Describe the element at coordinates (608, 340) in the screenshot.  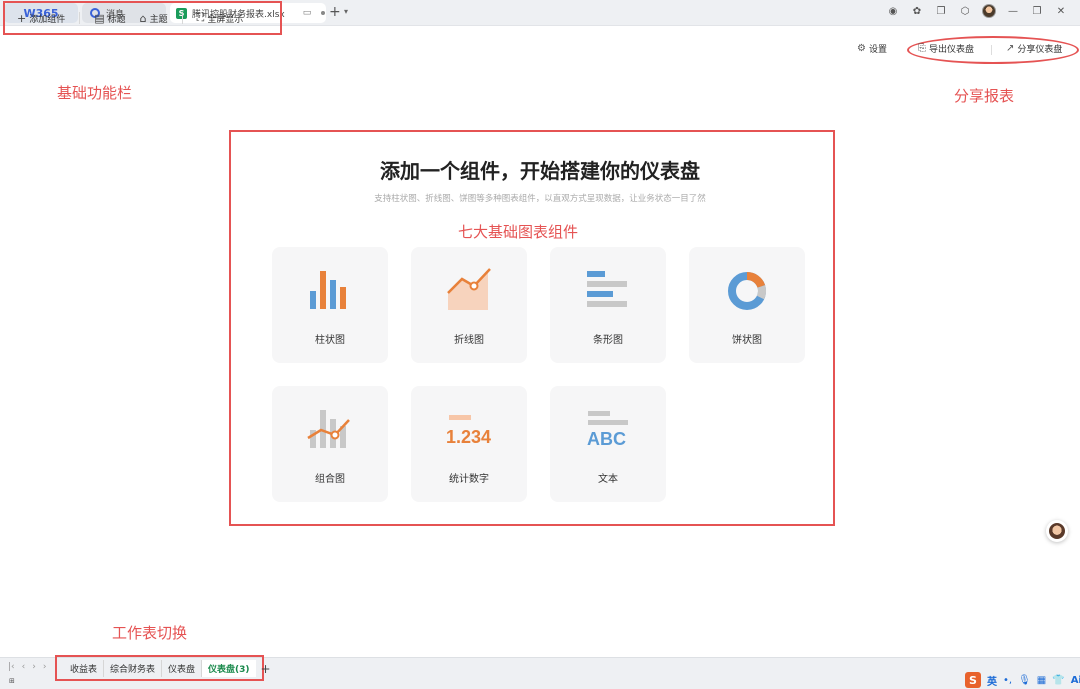
I see `component-label: 条形图` at that location.